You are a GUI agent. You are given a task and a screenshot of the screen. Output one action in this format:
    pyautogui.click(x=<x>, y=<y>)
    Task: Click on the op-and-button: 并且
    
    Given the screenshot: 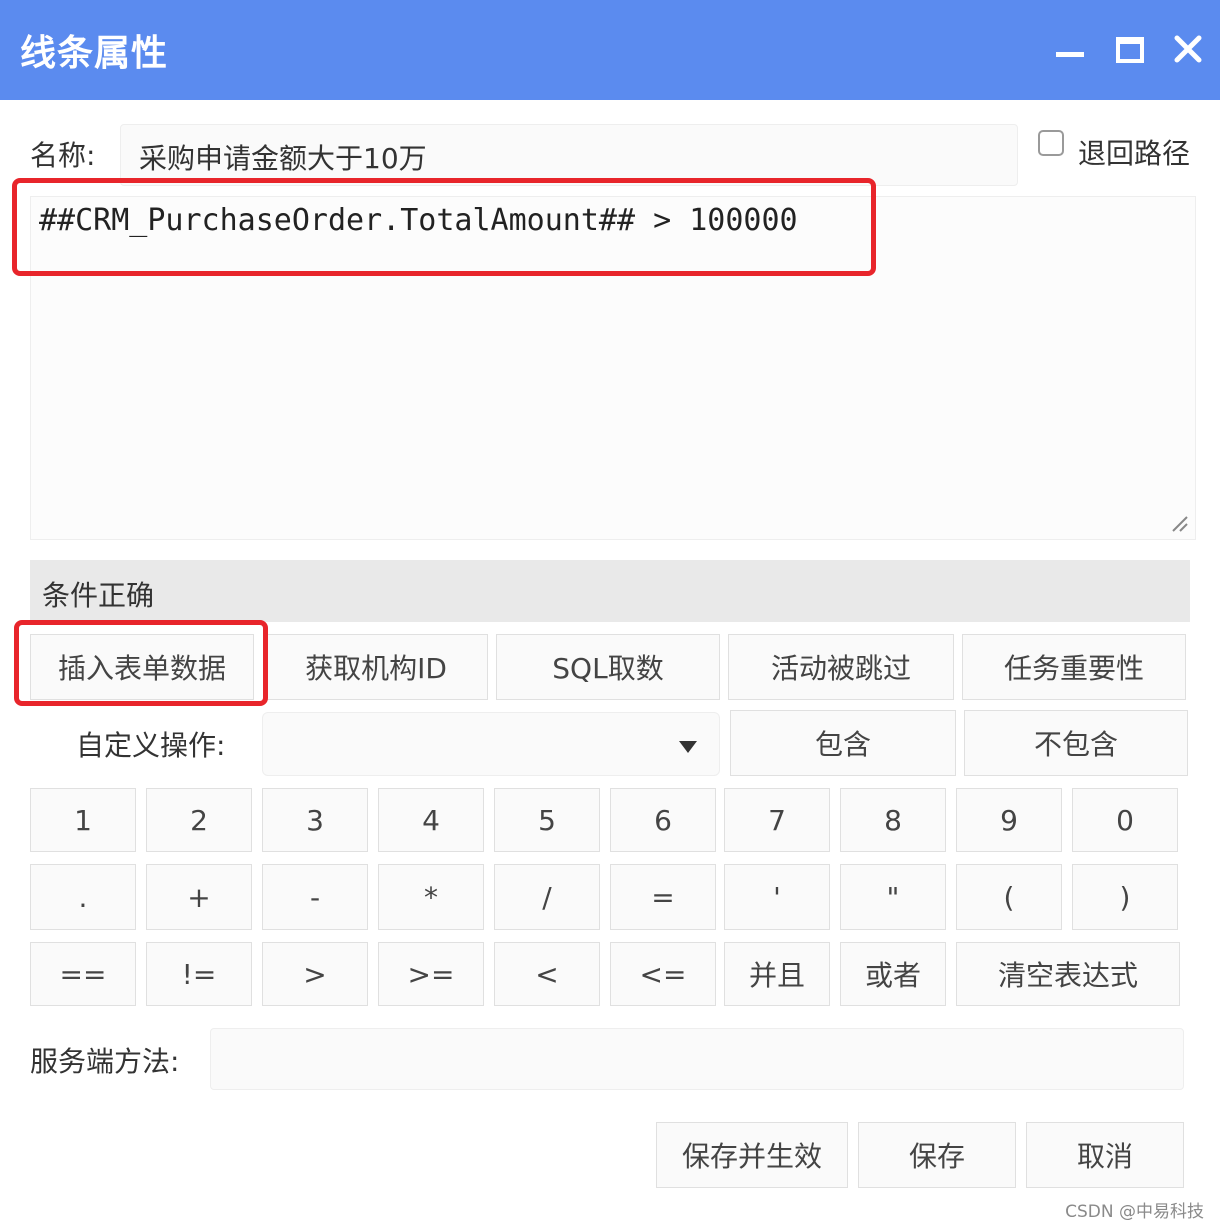 What is the action you would take?
    pyautogui.click(x=777, y=974)
    